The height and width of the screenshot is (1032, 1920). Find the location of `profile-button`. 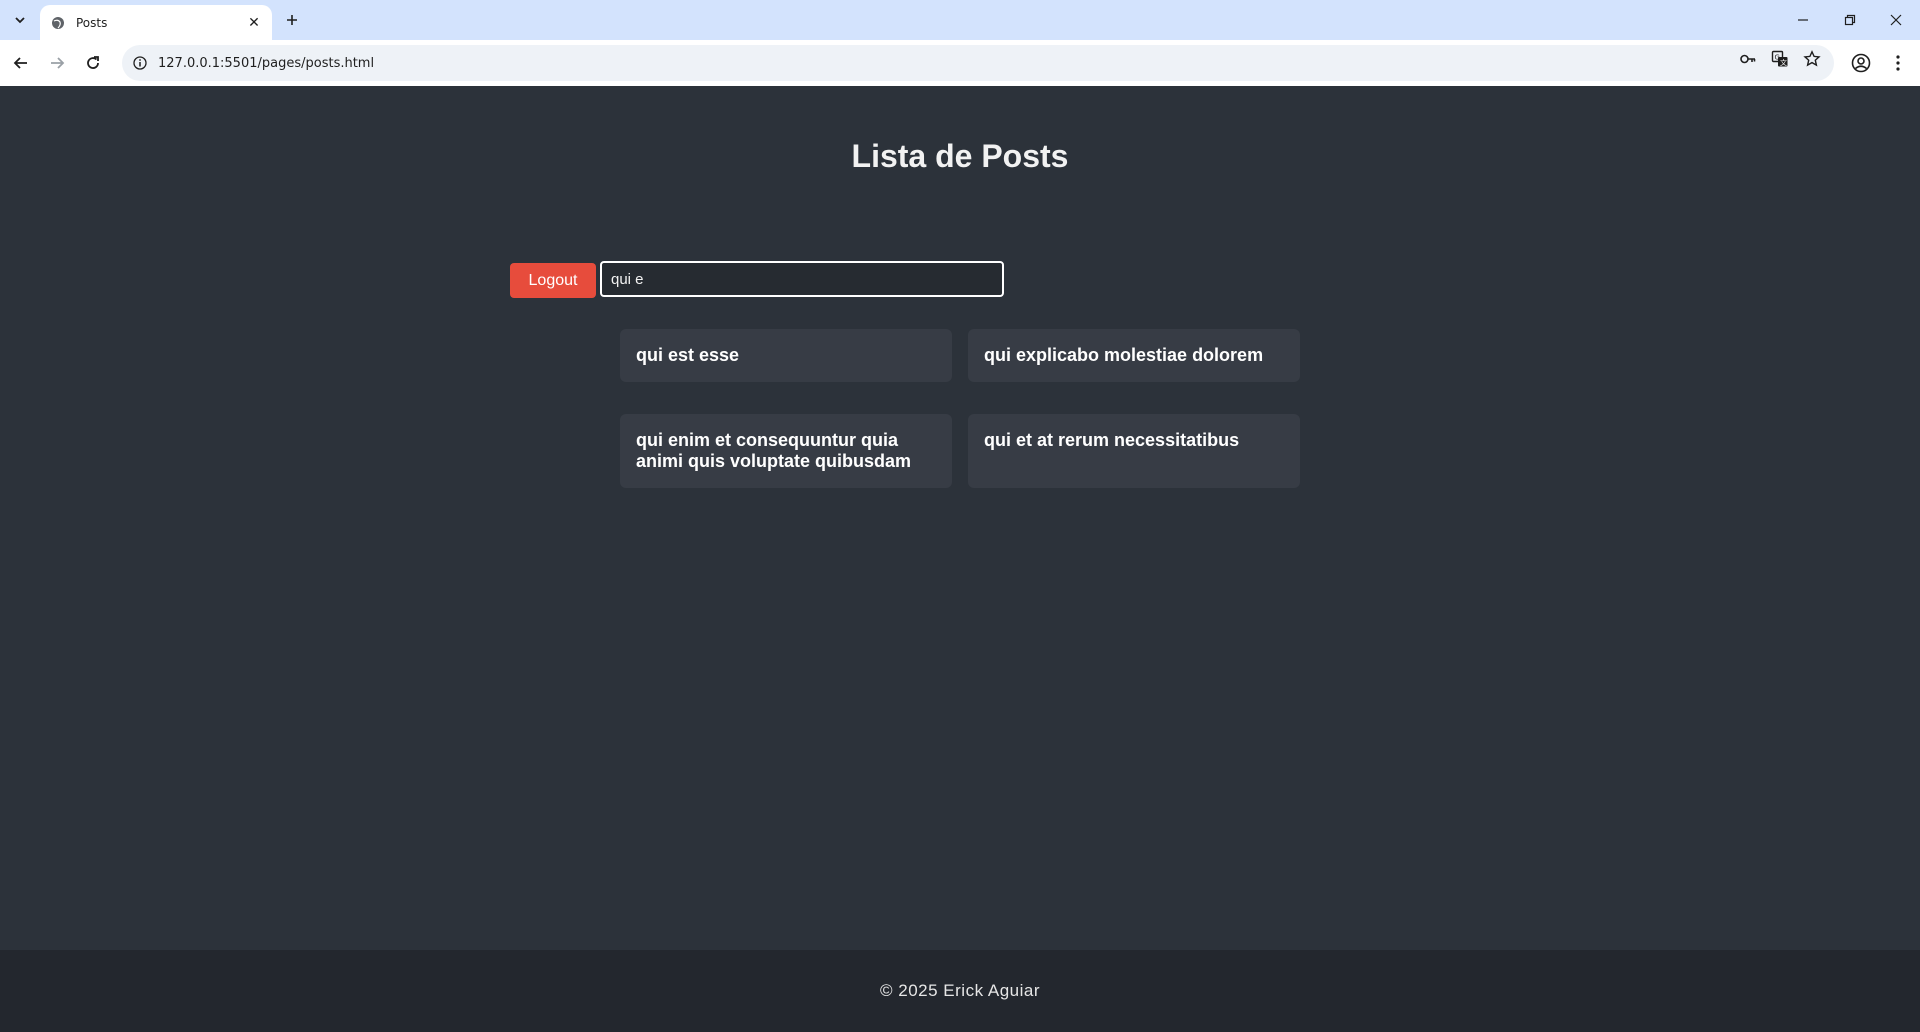

profile-button is located at coordinates (1861, 63).